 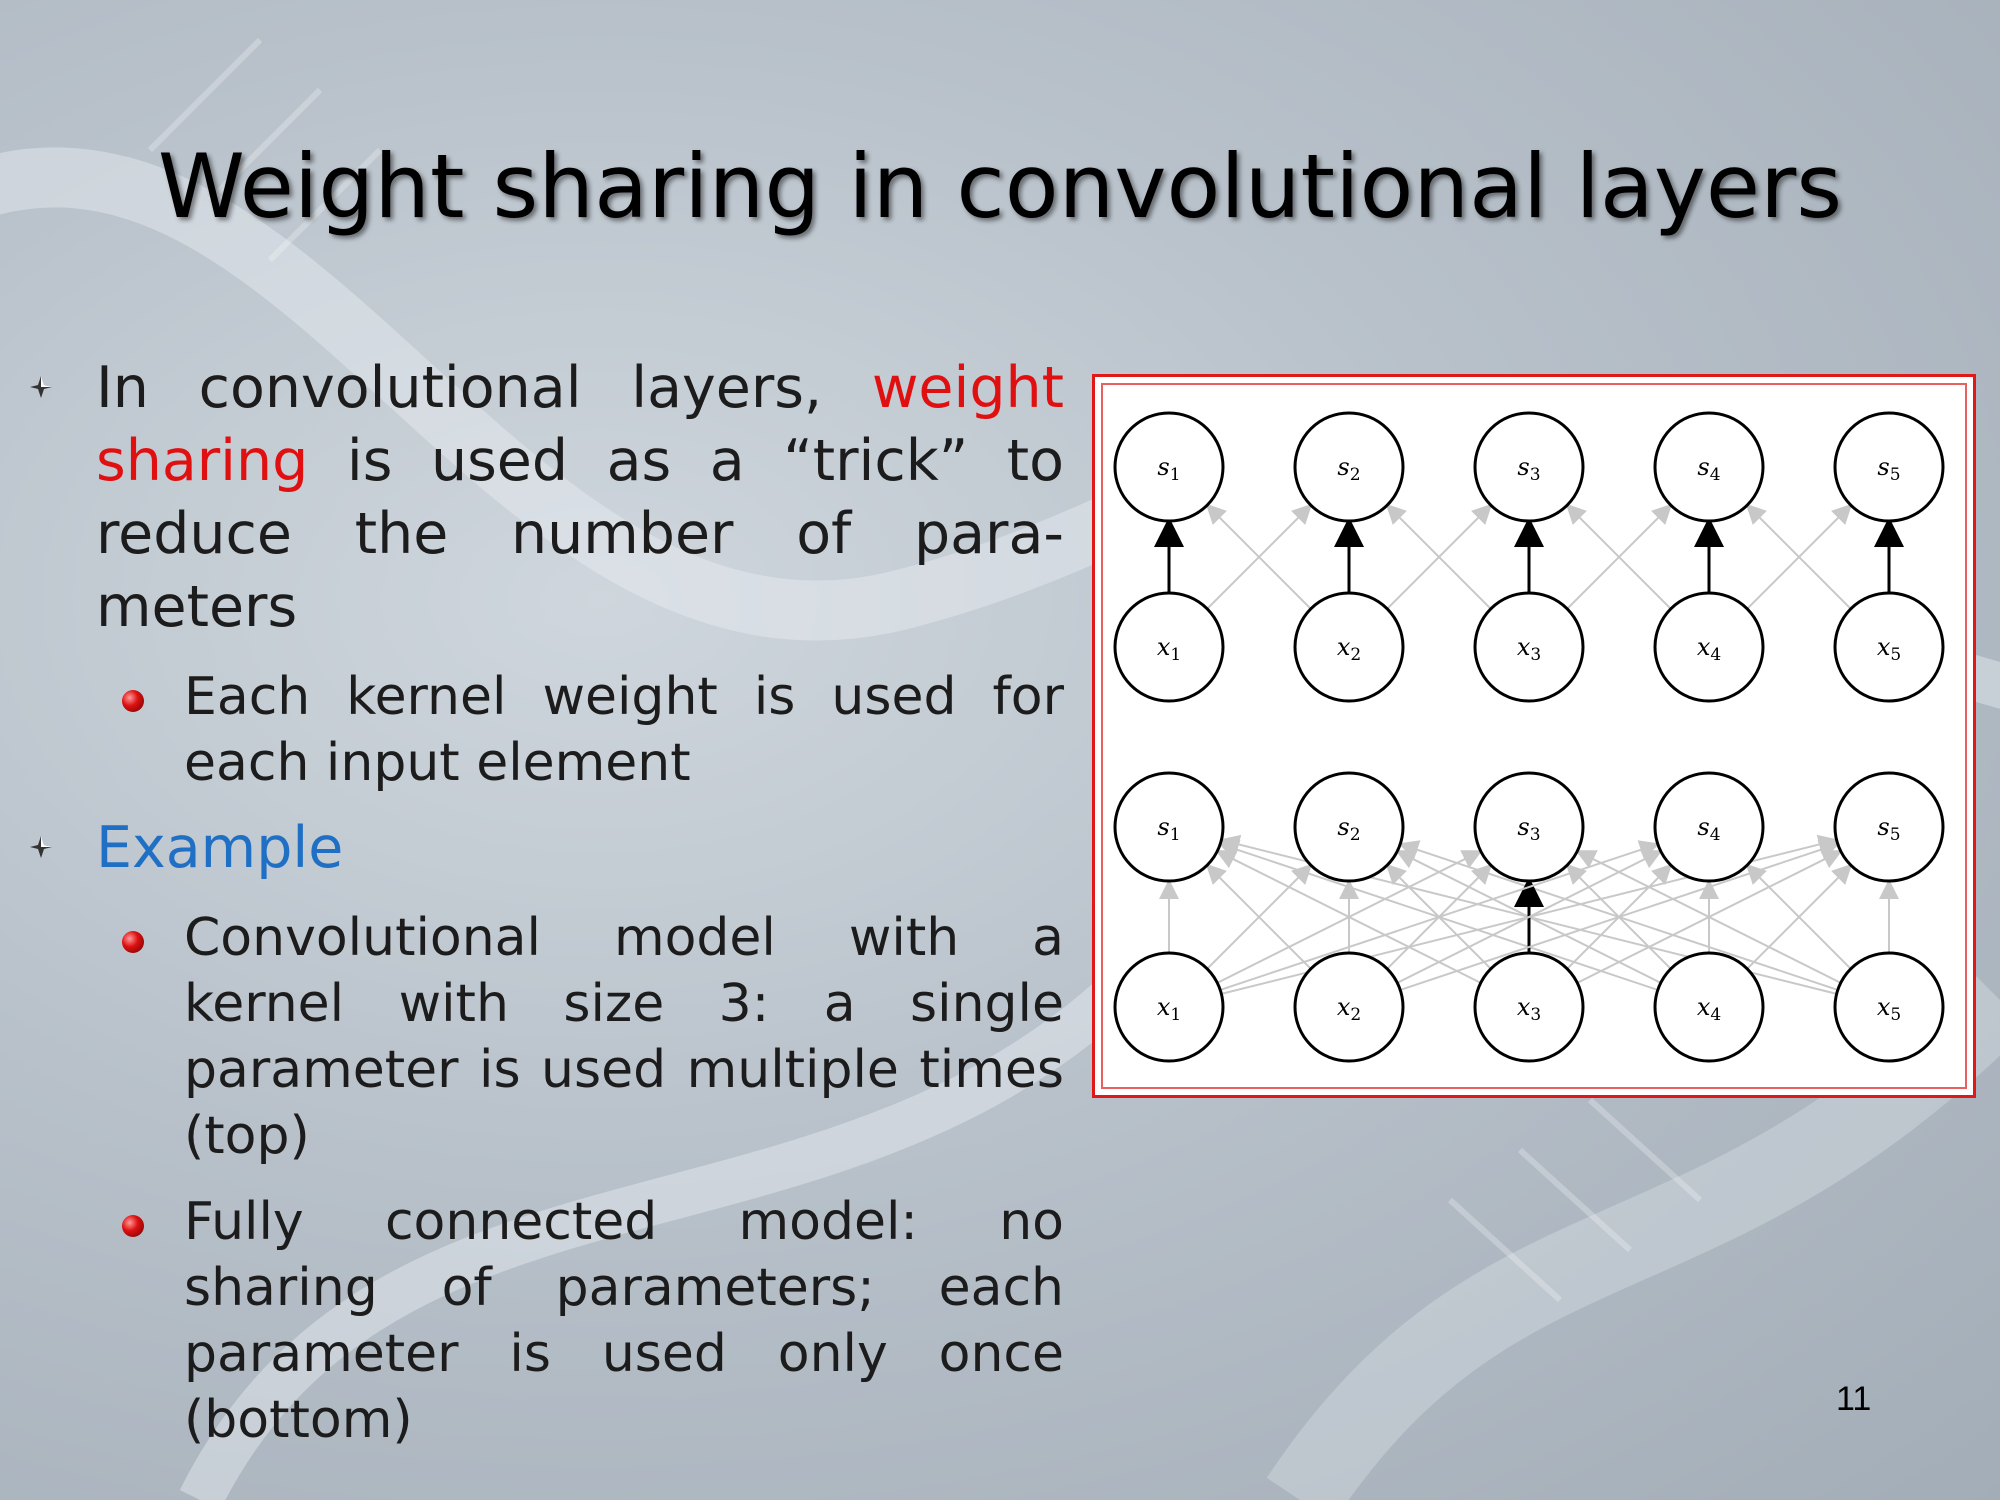 What do you see at coordinates (1169, 1007) in the screenshot?
I see `node-bottom-input-x1: x1` at bounding box center [1169, 1007].